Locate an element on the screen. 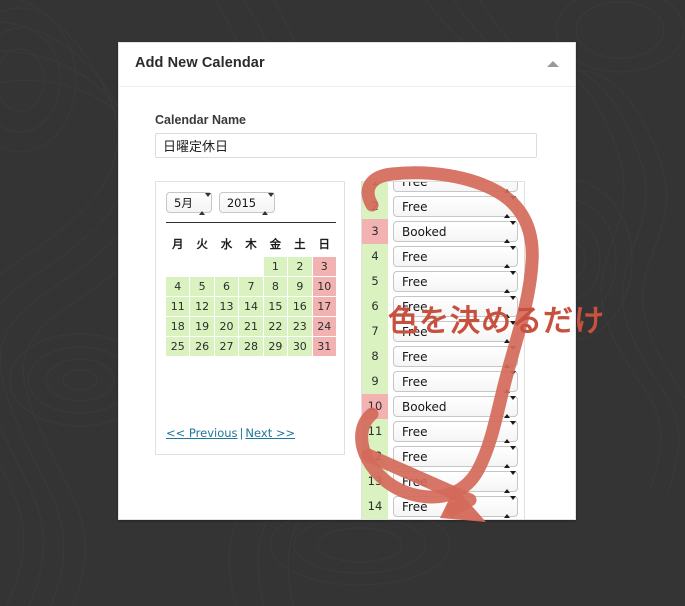  day-status-row: 10 Booked is located at coordinates (443, 406).